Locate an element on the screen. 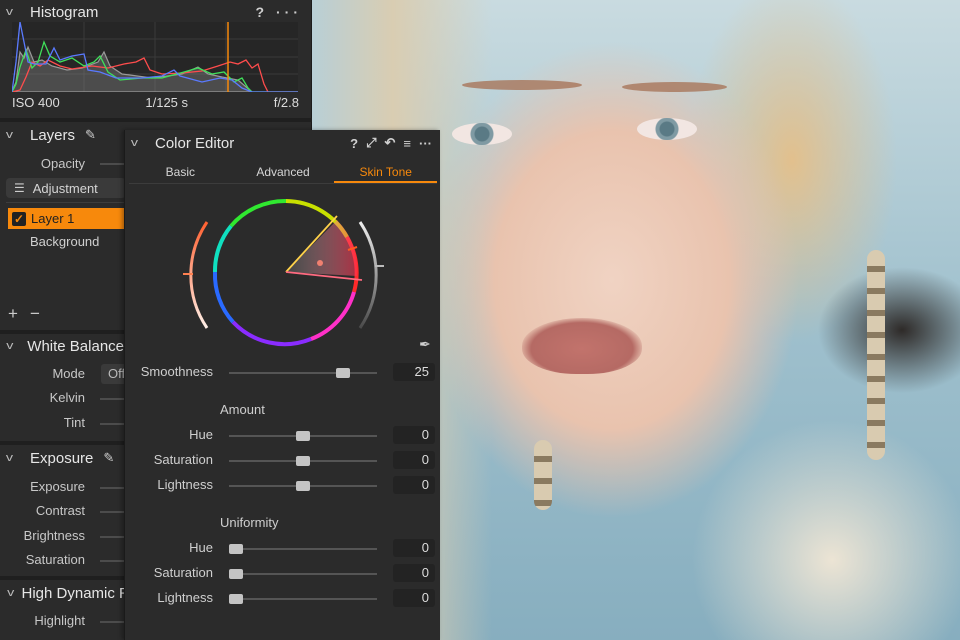  adjustment-layer-button: ☰ Adjustment is located at coordinates (66, 188).